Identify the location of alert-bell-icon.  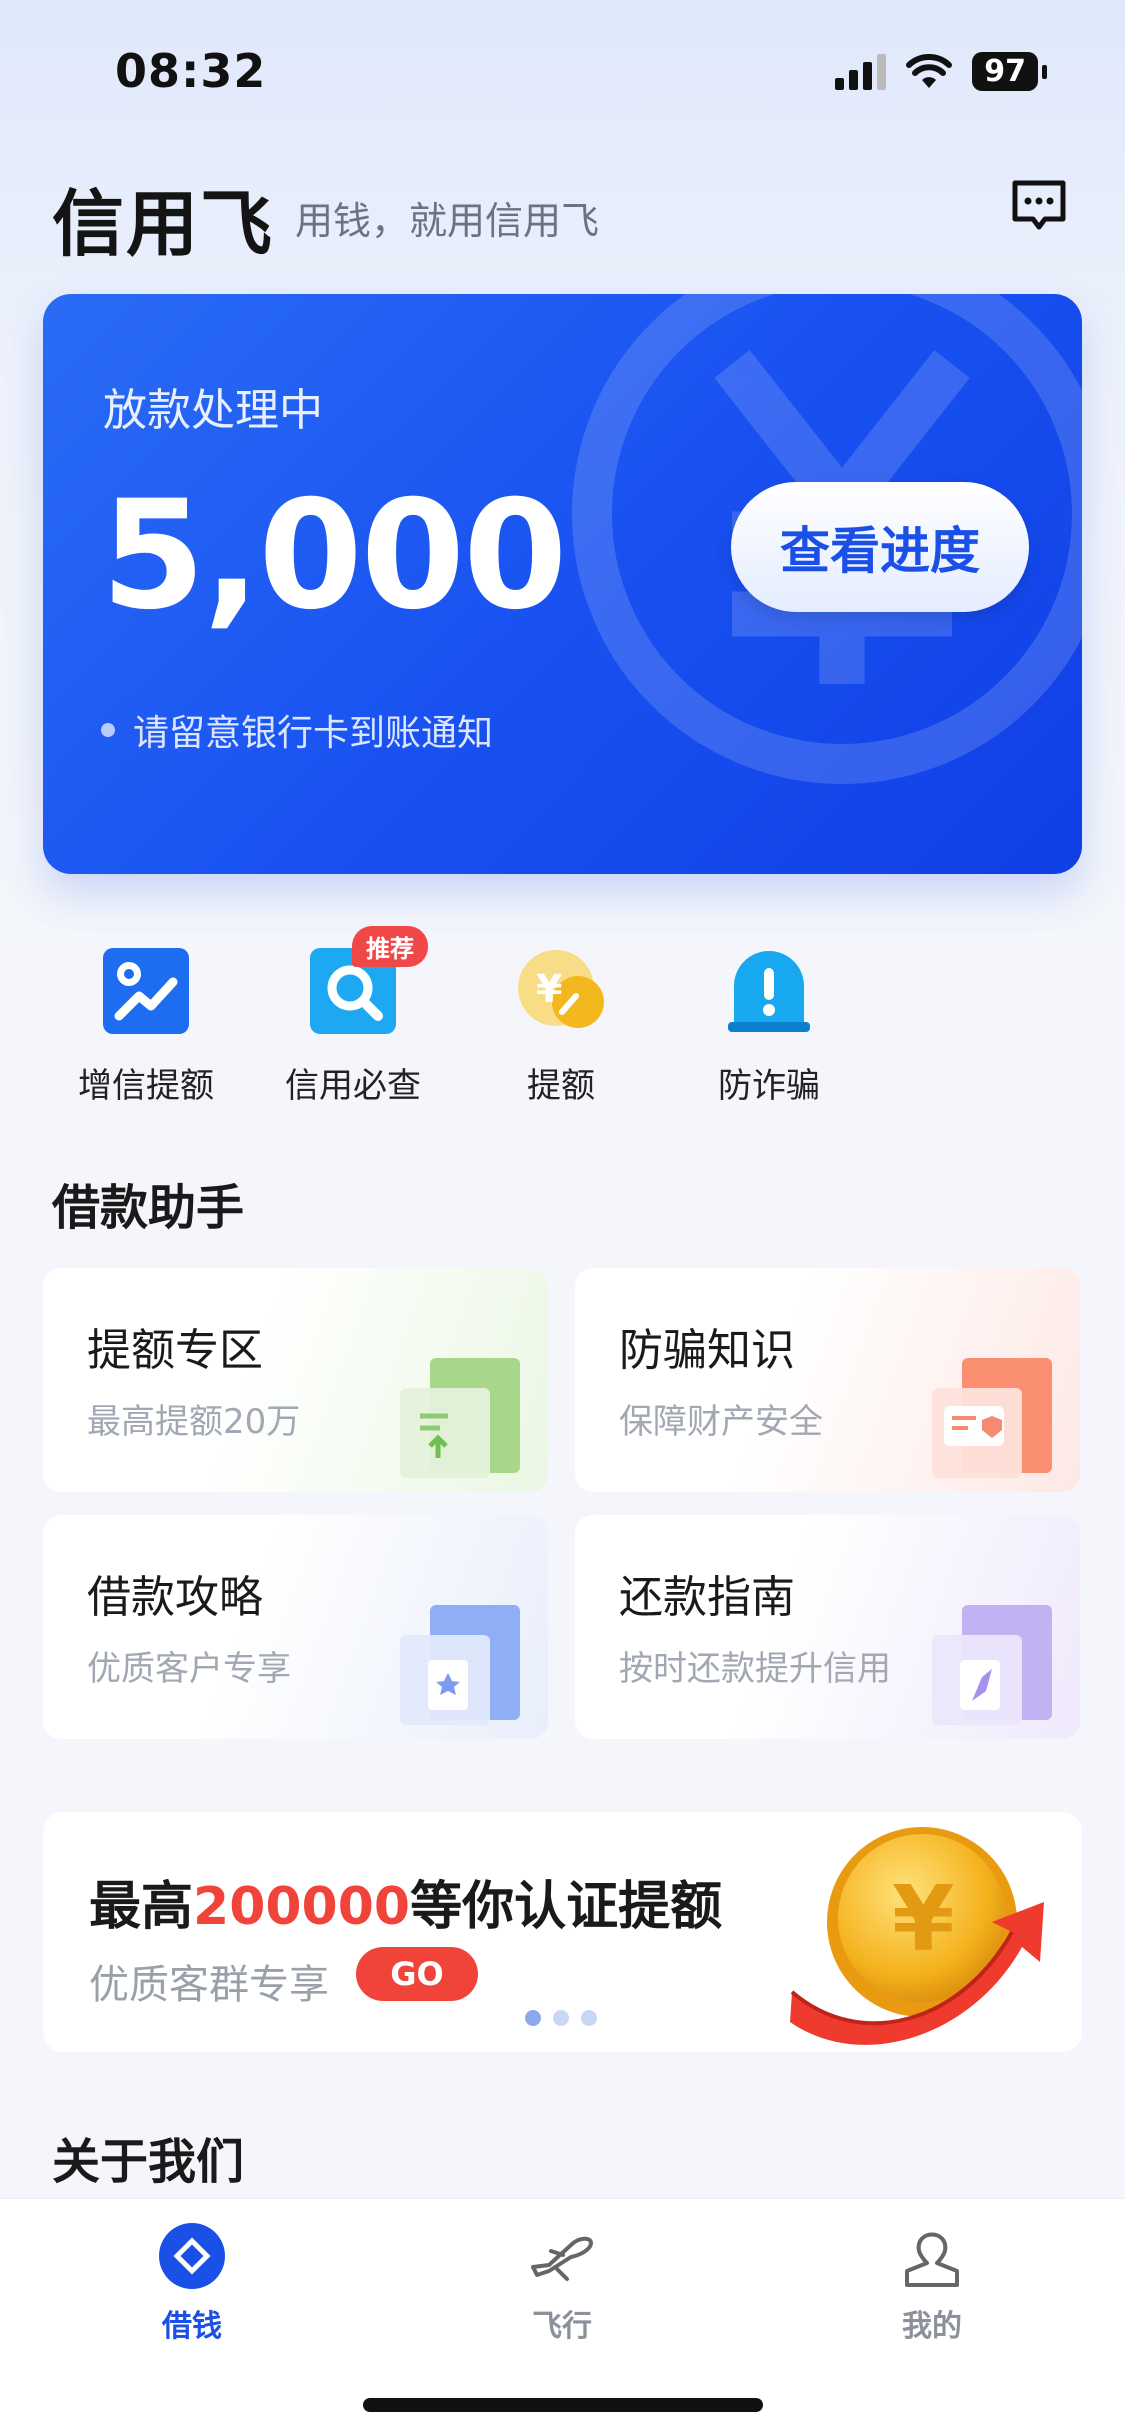
(769, 991).